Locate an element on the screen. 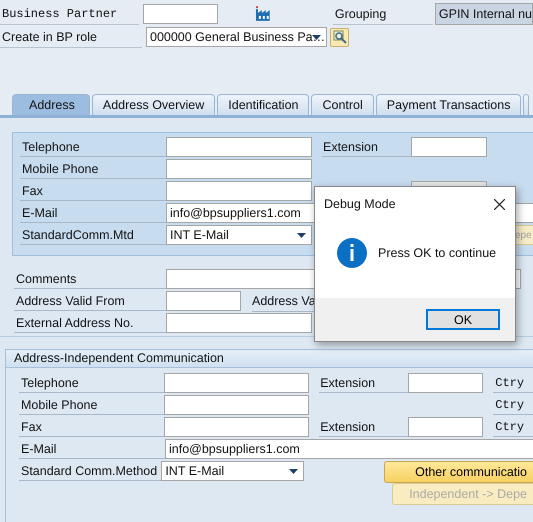  business-partner-field is located at coordinates (180, 14).